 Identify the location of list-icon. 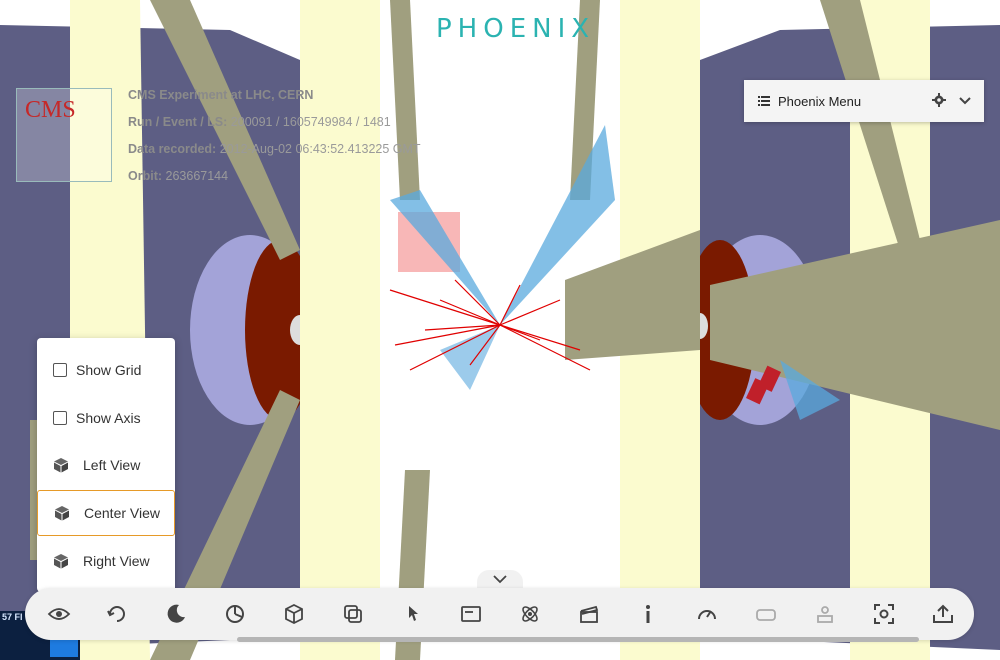
(764, 101).